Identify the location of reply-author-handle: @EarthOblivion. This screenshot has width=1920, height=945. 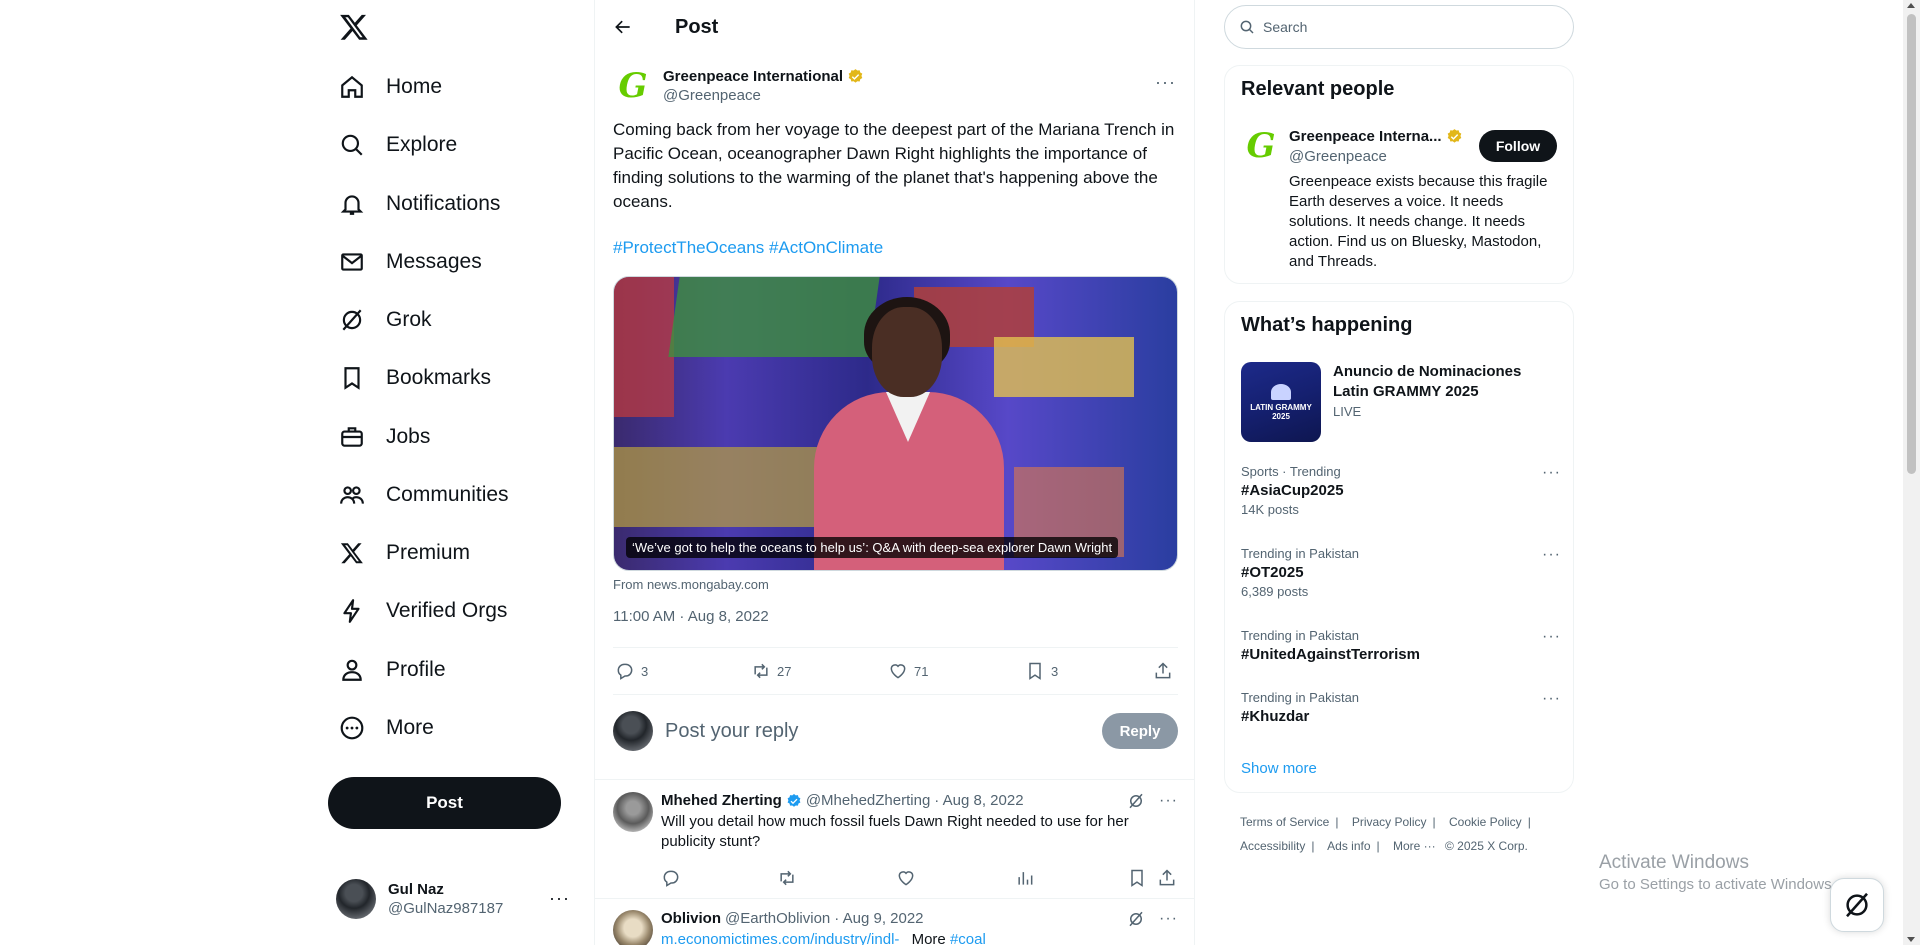
(777, 918).